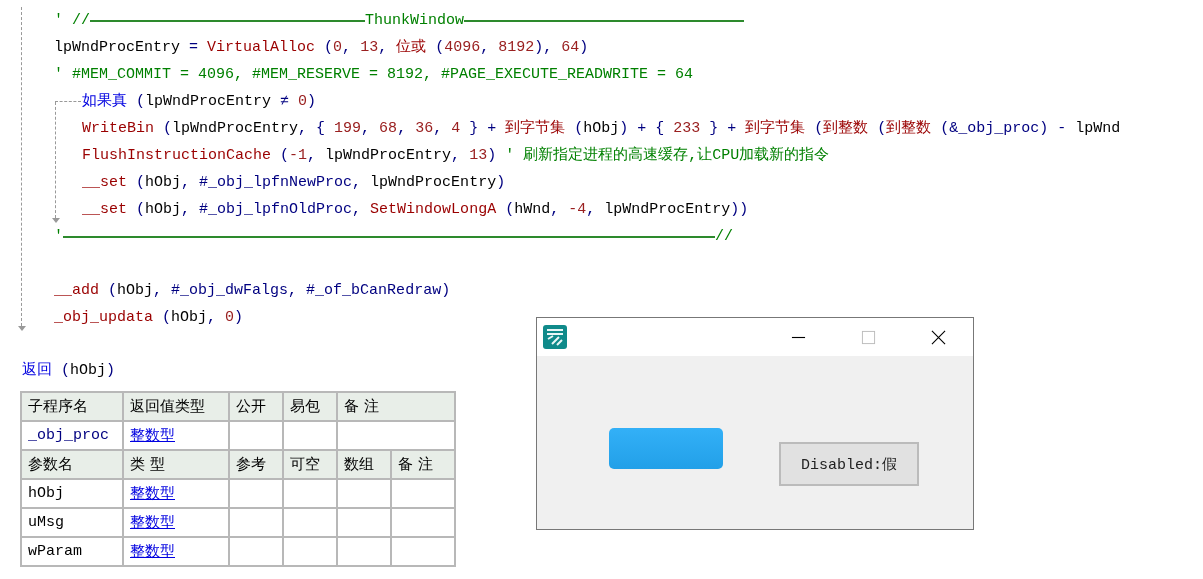 This screenshot has height=579, width=1203. I want to click on comment-line: ' // ThunkWindow, so click(587, 20).